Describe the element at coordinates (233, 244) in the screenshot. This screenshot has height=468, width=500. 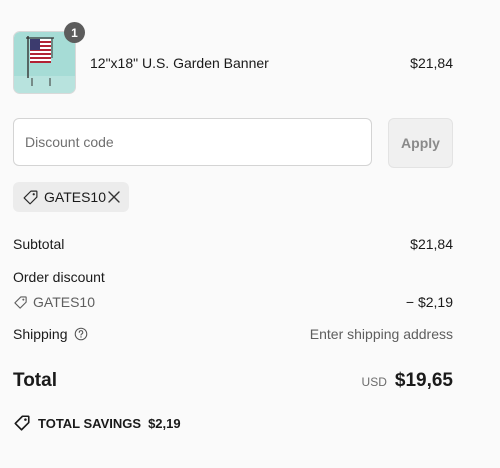
I see `subtotal-row: Subtotal $21,84` at that location.